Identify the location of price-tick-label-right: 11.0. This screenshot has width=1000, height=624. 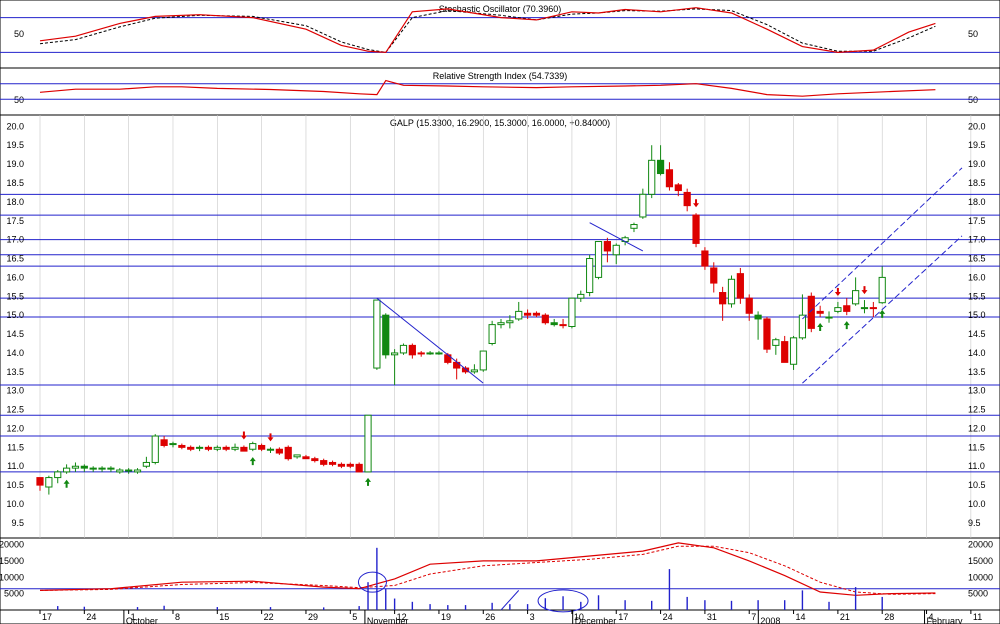
(976, 466).